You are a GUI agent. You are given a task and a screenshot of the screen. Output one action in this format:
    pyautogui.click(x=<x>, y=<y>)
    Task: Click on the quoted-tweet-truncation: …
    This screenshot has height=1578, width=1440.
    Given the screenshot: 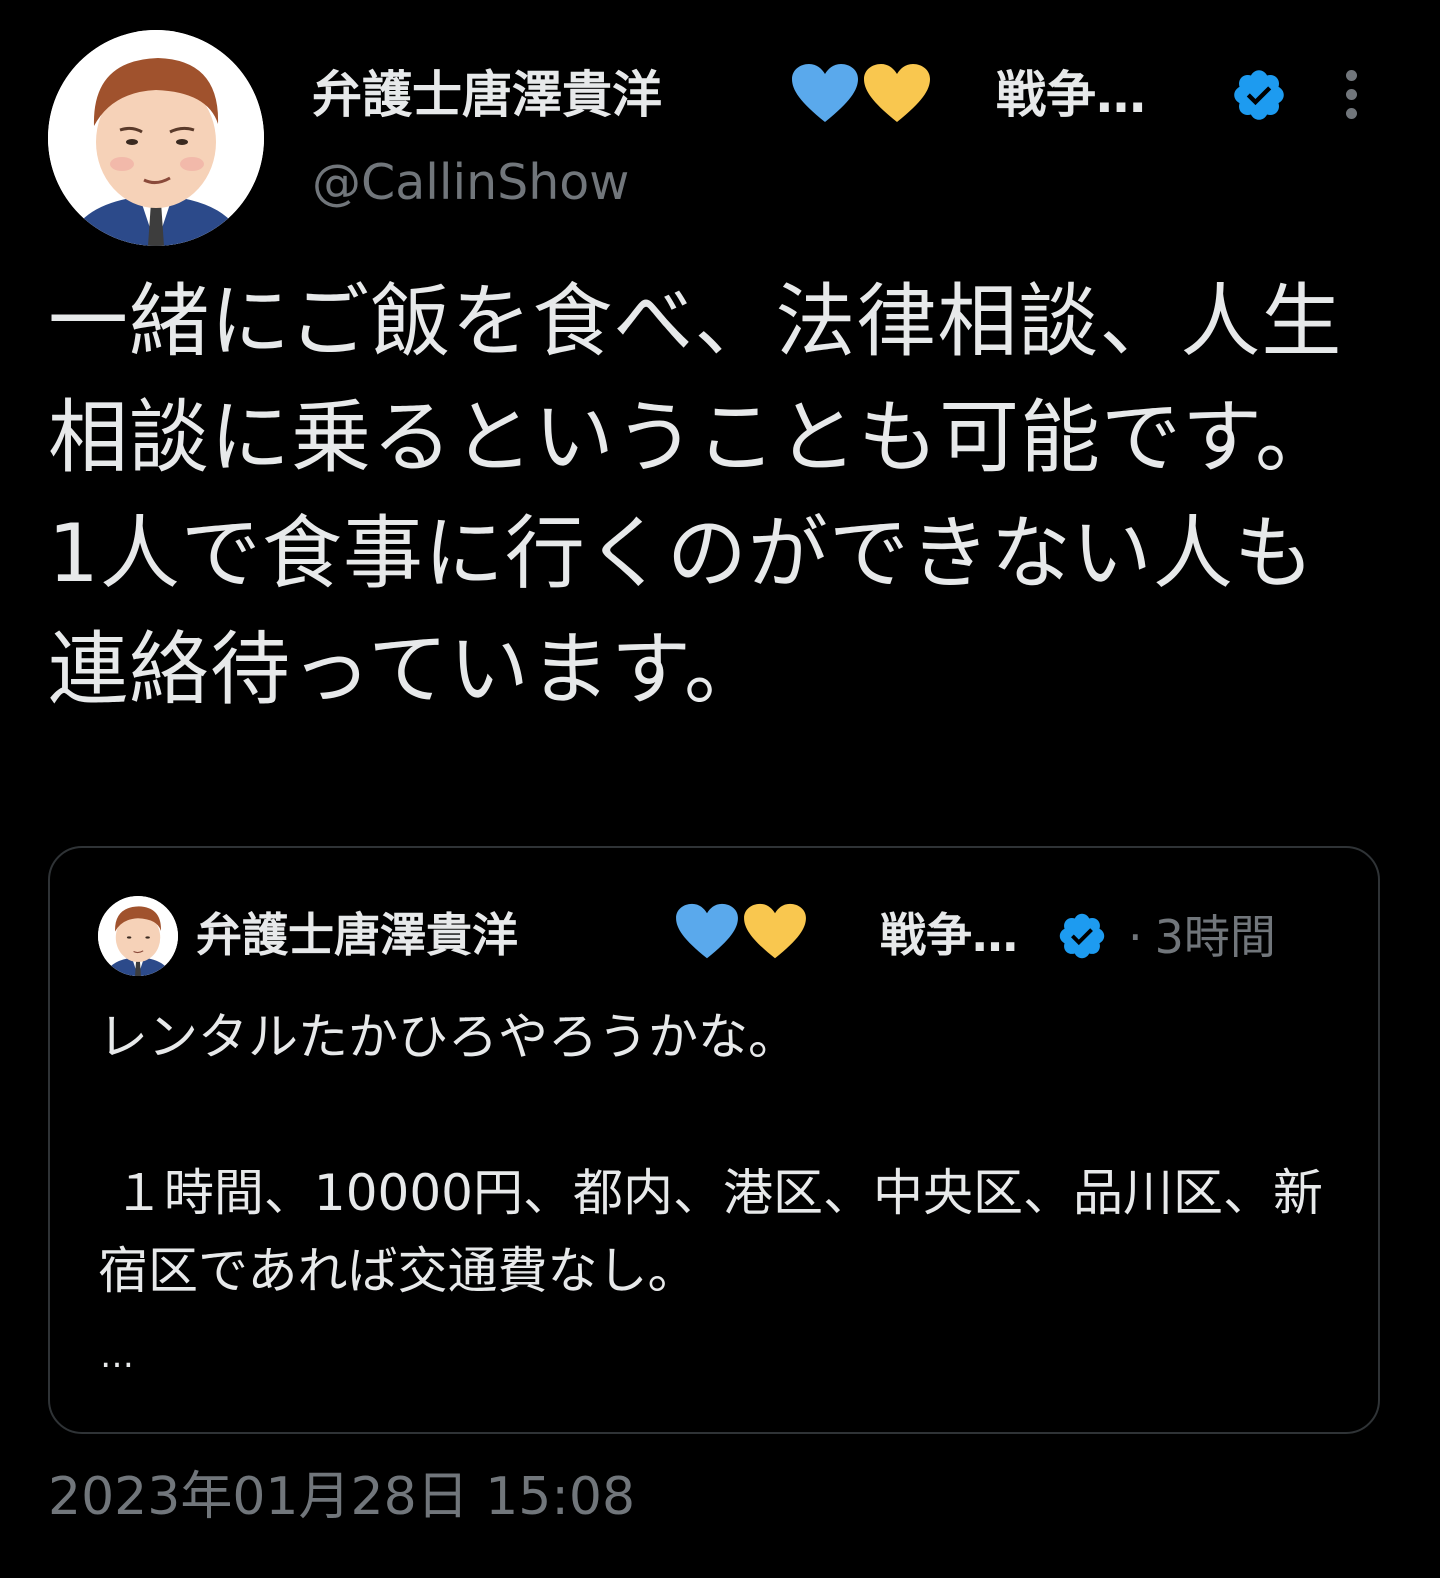 What is the action you would take?
    pyautogui.click(x=117, y=1356)
    